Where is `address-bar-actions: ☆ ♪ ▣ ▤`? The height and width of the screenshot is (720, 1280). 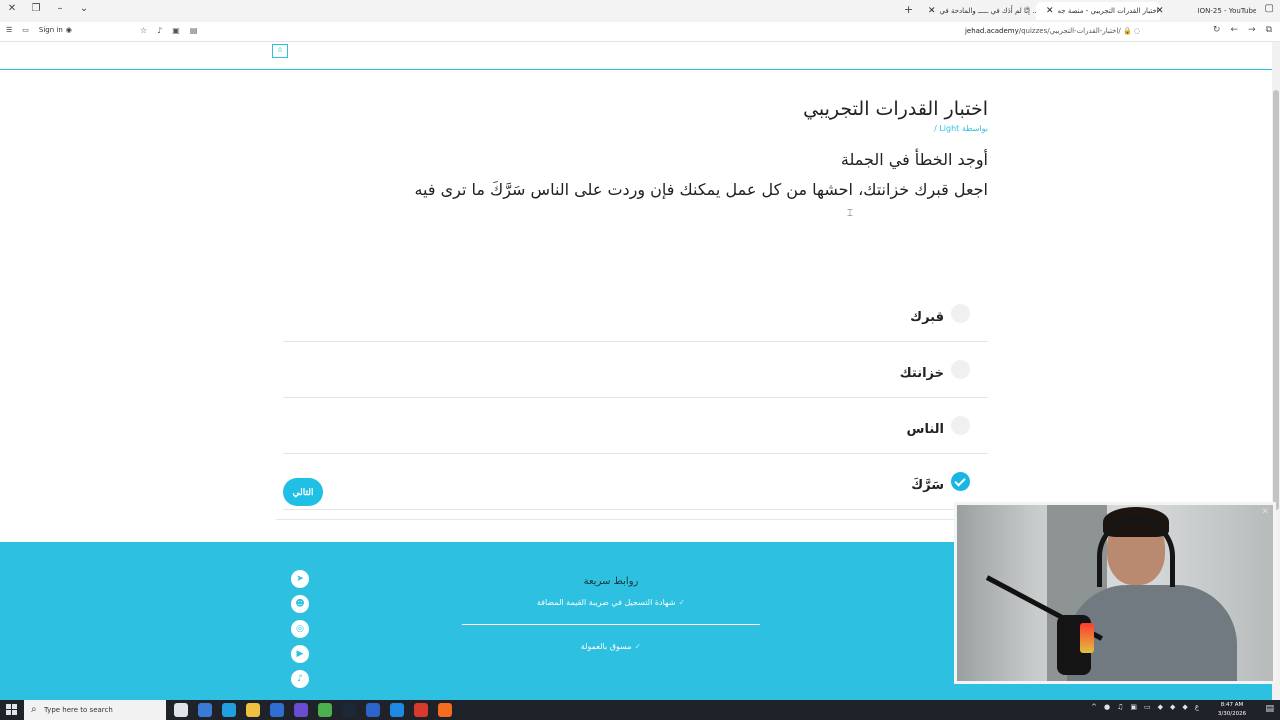
address-bar-actions: ☆ ♪ ▣ ▤ is located at coordinates (168, 30).